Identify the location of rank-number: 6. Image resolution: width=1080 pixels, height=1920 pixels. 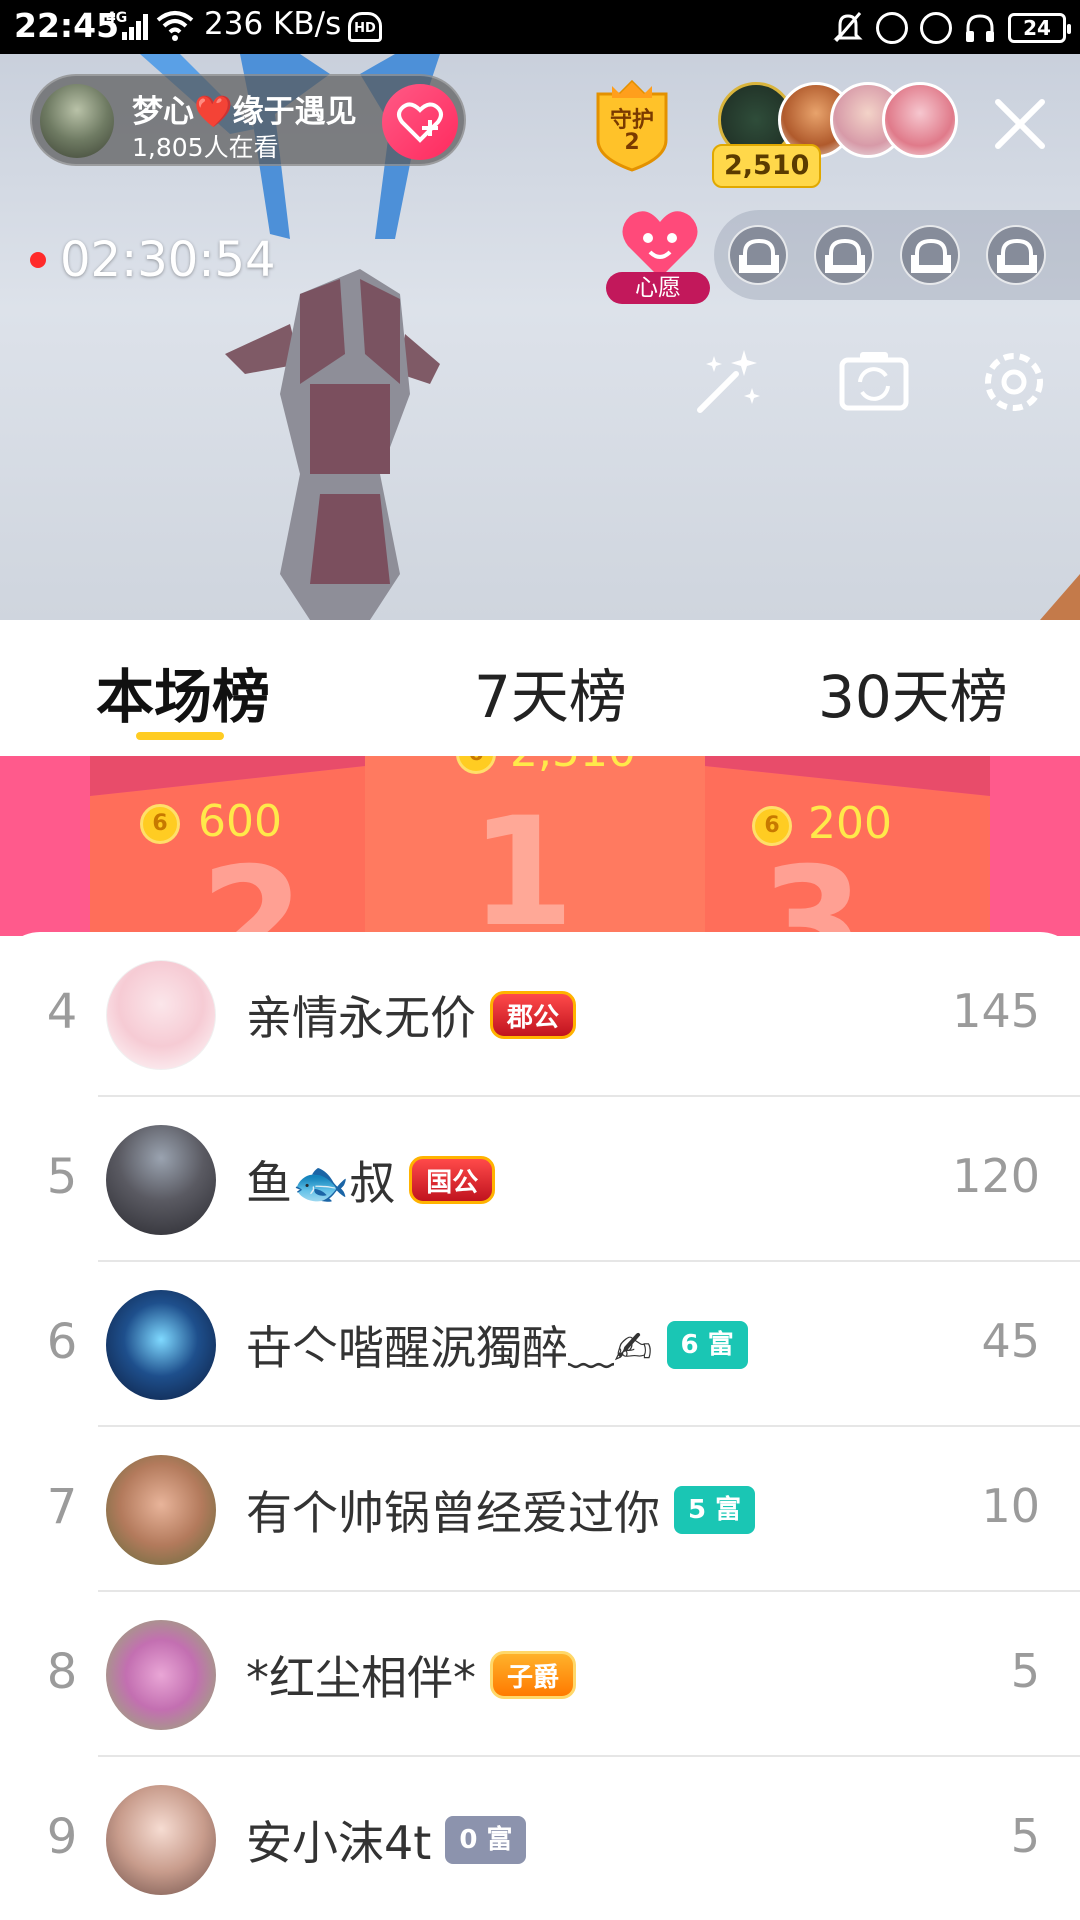
(62, 1342).